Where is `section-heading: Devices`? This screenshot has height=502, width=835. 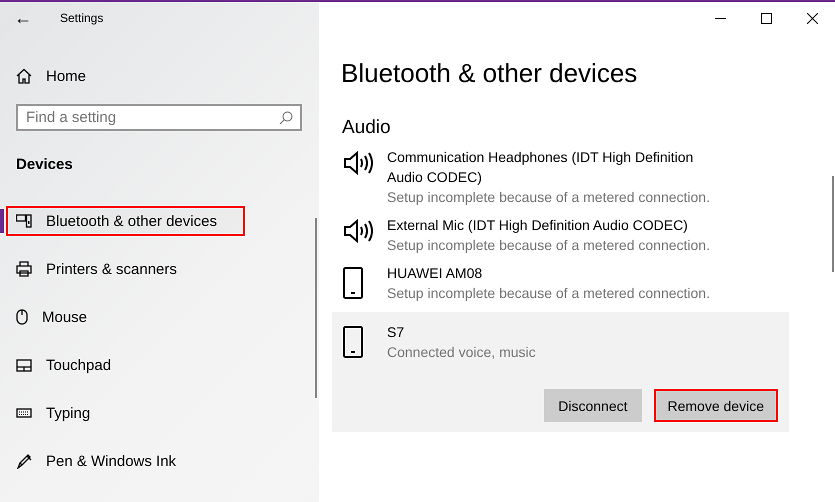 section-heading: Devices is located at coordinates (45, 164).